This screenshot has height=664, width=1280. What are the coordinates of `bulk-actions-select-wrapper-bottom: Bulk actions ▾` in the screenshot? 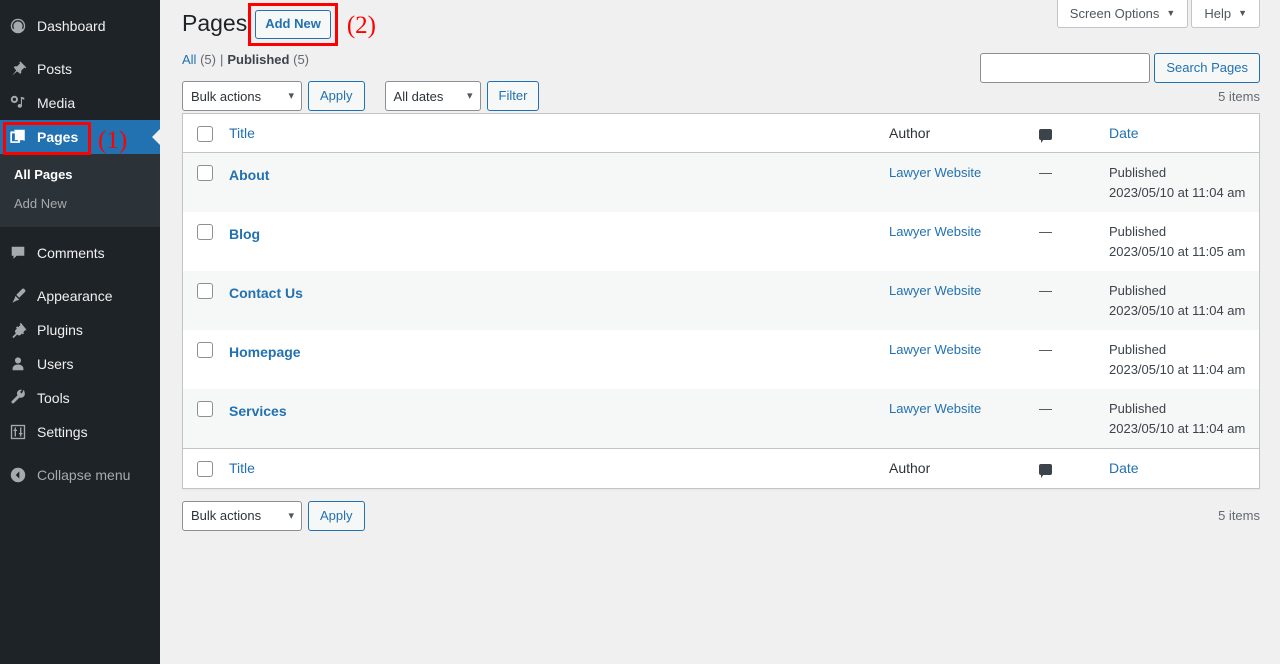 It's located at (242, 515).